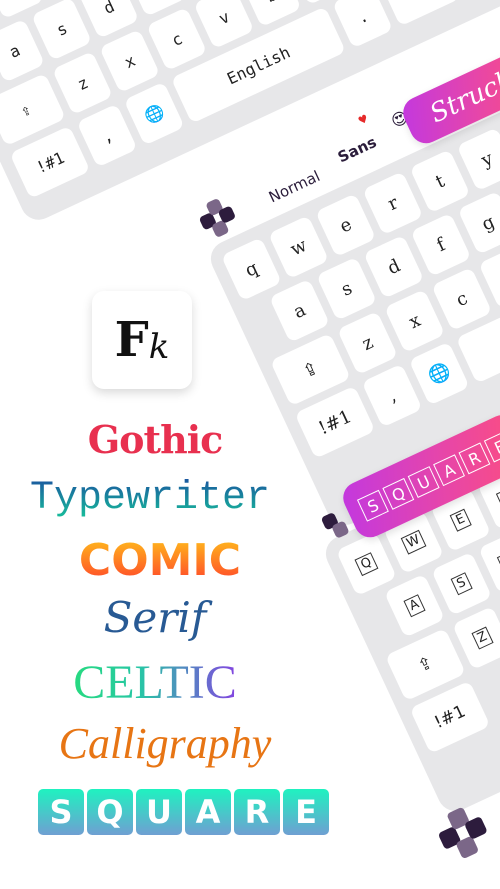 This screenshot has width=500, height=889. I want to click on key-label: w, so click(298, 247).